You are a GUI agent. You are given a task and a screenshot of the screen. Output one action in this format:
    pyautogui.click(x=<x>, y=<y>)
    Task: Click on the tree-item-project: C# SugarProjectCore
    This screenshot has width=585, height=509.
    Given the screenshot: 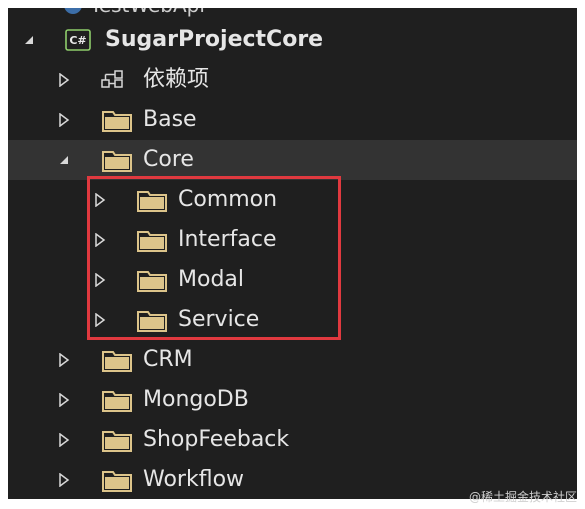 What is the action you would take?
    pyautogui.click(x=292, y=40)
    